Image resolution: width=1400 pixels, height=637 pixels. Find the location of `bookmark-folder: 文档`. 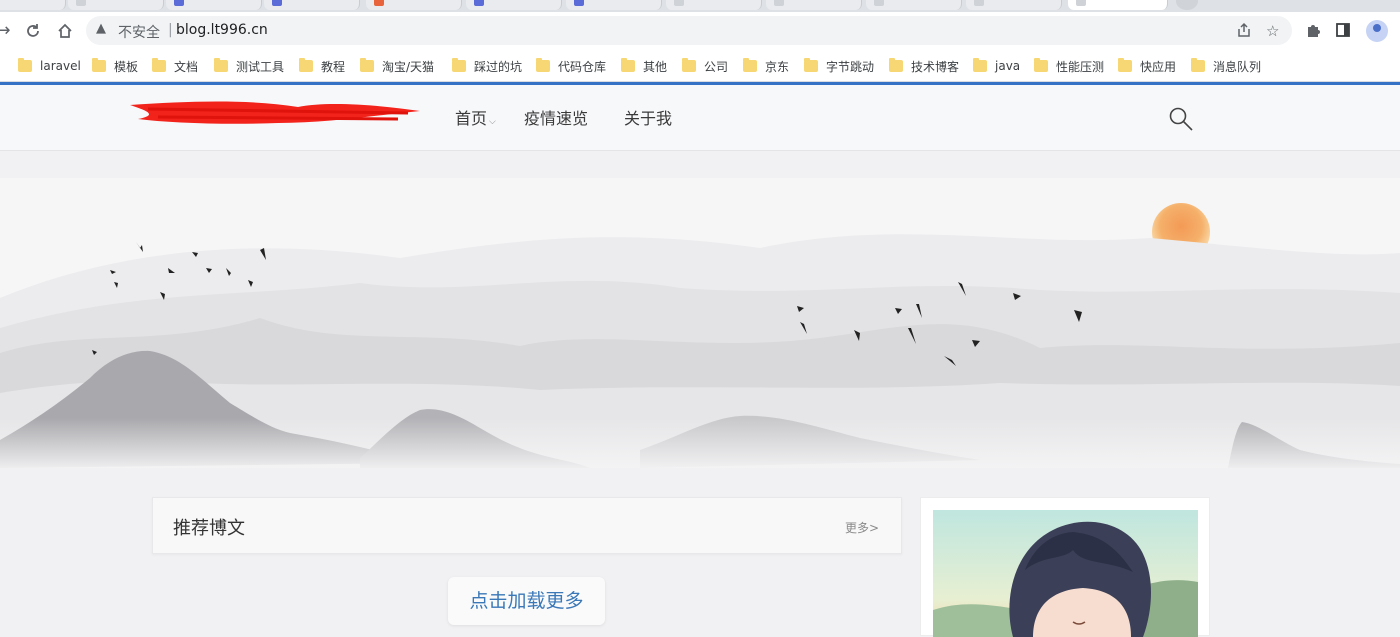

bookmark-folder: 文档 is located at coordinates (175, 66).